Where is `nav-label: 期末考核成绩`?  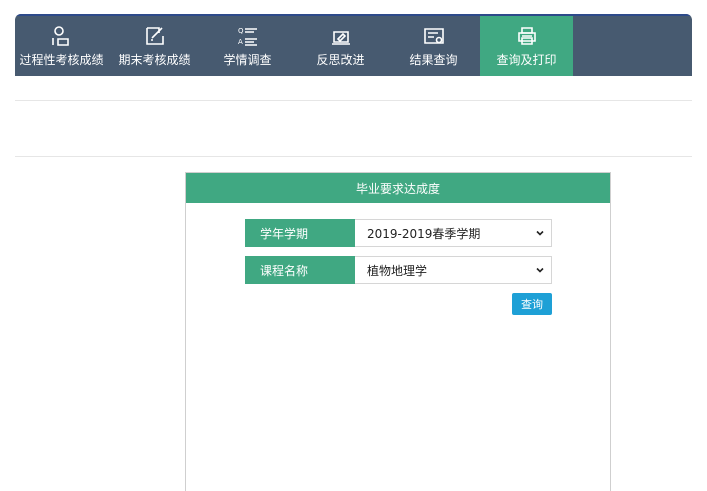
nav-label: 期末考核成绩 is located at coordinates (154, 60).